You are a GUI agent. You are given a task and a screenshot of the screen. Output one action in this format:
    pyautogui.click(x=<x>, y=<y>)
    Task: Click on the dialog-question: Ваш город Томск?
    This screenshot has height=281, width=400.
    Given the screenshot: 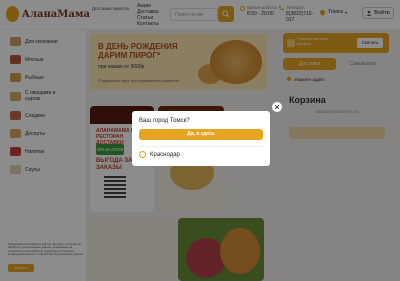 What is the action you would take?
    pyautogui.click(x=164, y=121)
    